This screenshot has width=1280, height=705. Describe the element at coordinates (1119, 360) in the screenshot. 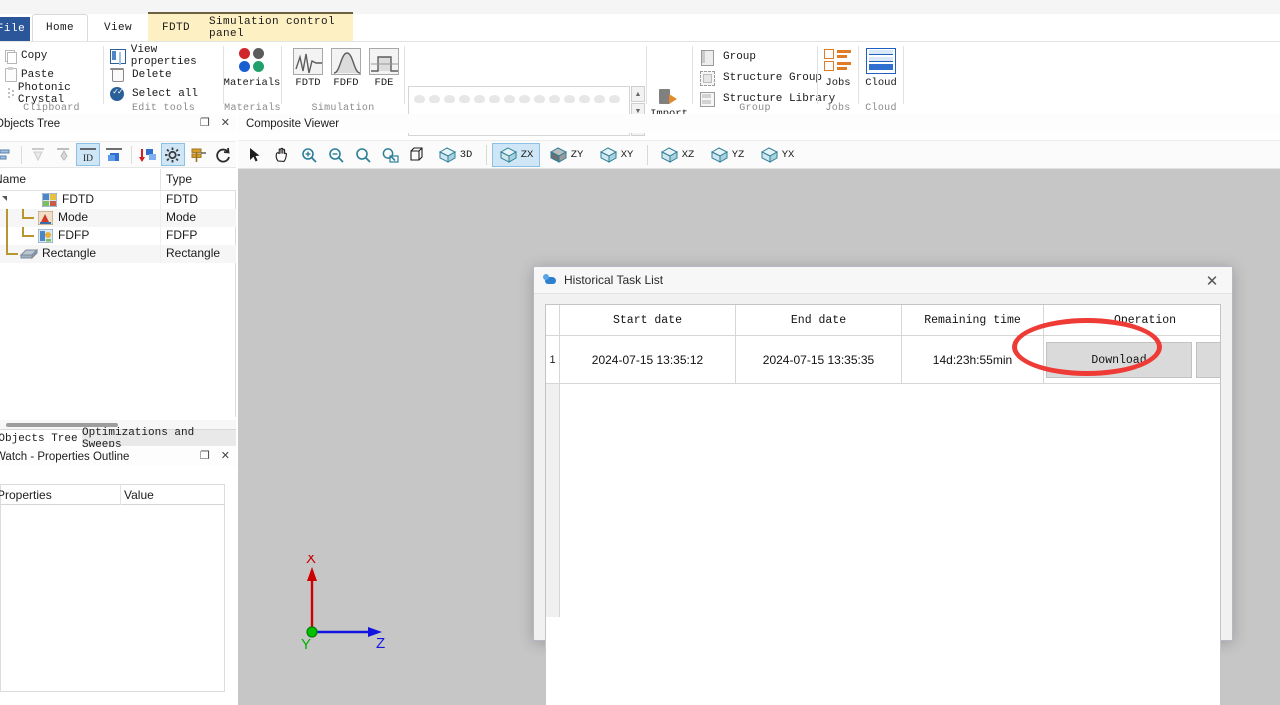

I see `download-button: Download` at that location.